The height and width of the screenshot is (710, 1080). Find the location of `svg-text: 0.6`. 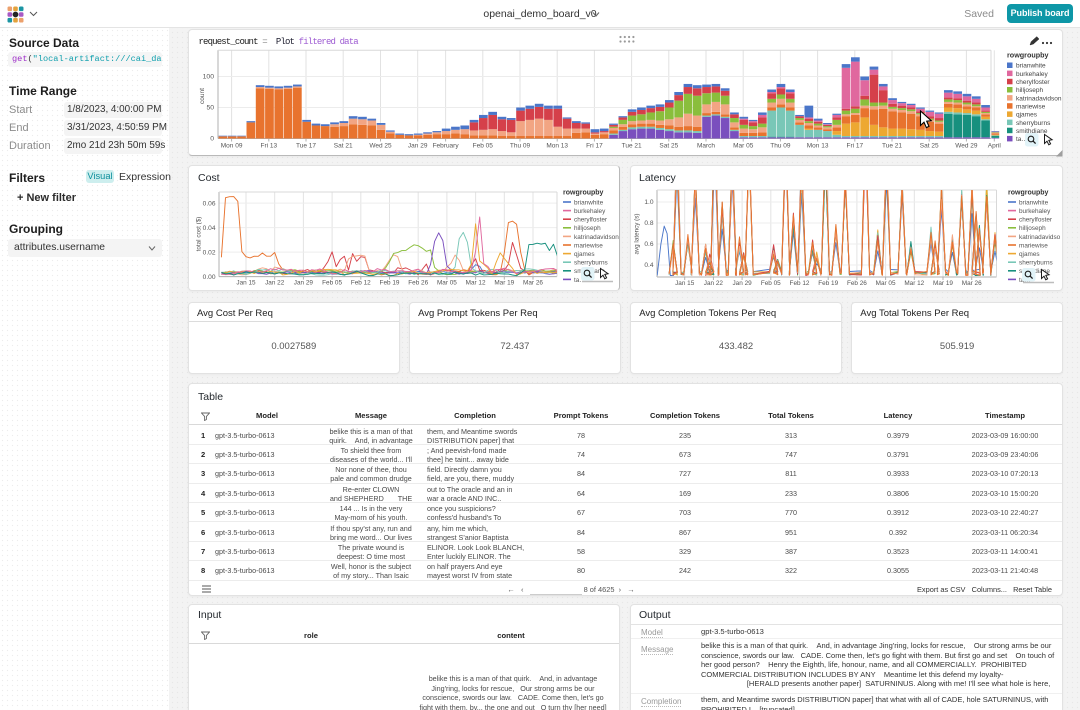

svg-text: 0.6 is located at coordinates (648, 244).